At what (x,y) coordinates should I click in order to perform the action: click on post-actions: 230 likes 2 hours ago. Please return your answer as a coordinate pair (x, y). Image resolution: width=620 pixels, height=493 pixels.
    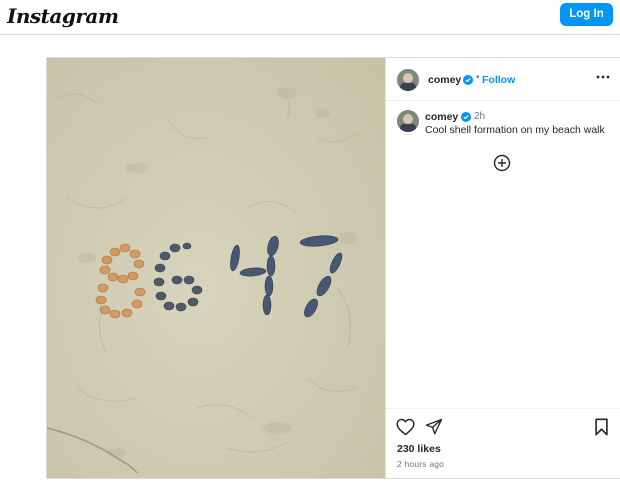
    Looking at the image, I should click on (503, 443).